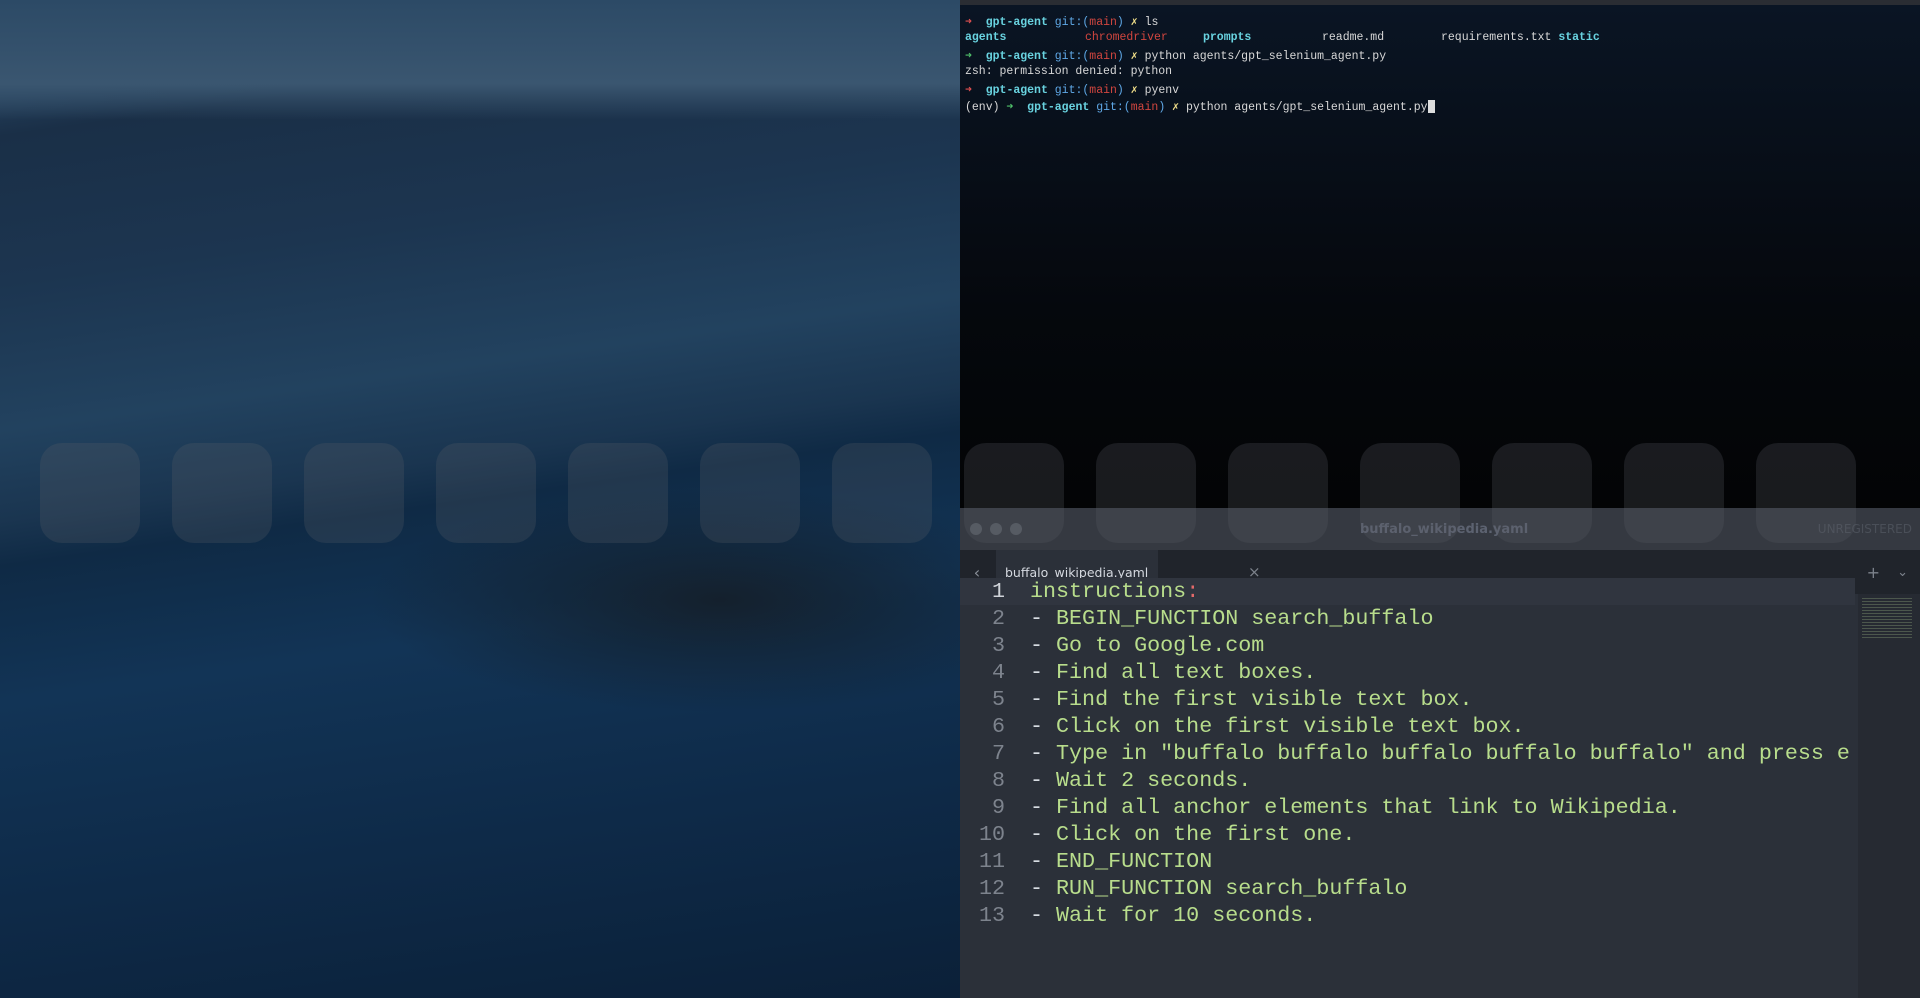 Image resolution: width=1920 pixels, height=998 pixels. I want to click on chevron-down-icon: ⌄, so click(1902, 572).